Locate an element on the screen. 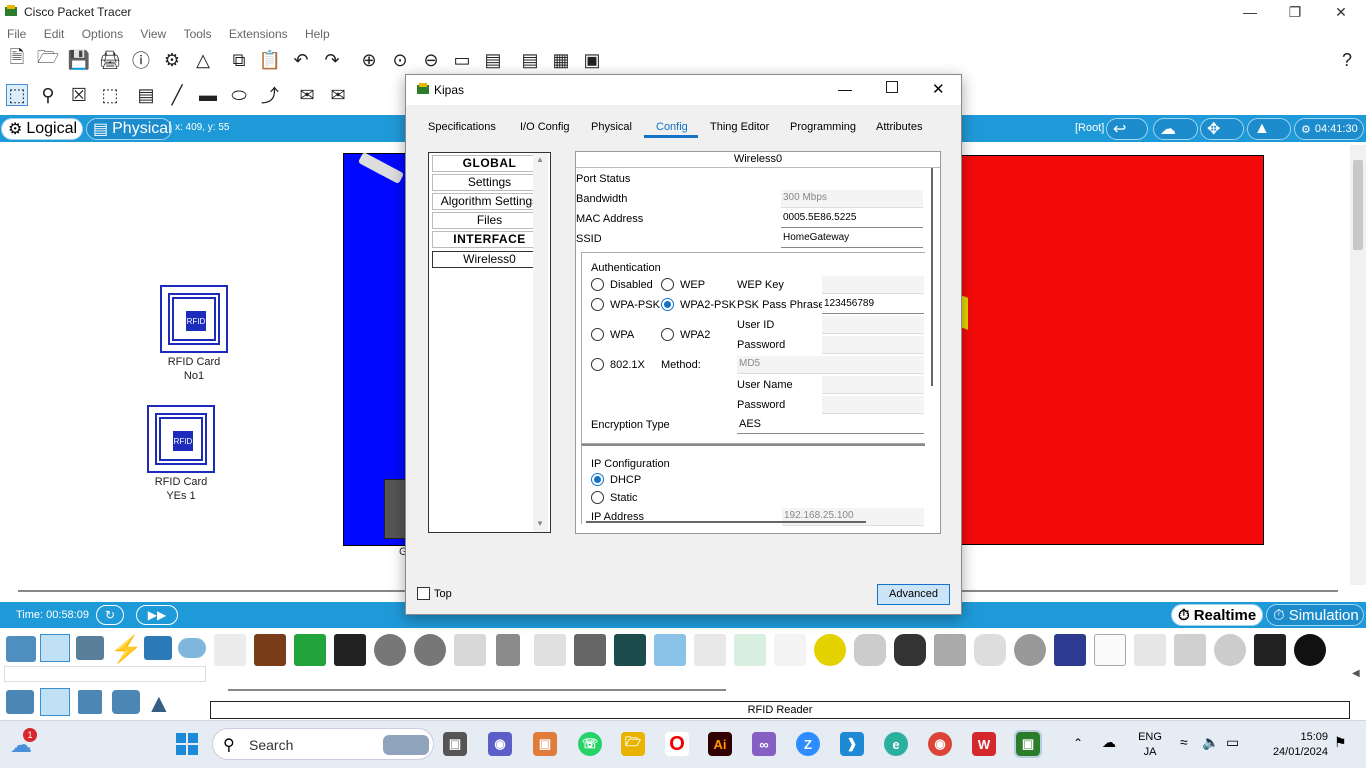 The height and width of the screenshot is (768, 1366). advanced-button: Advanced is located at coordinates (913, 594).